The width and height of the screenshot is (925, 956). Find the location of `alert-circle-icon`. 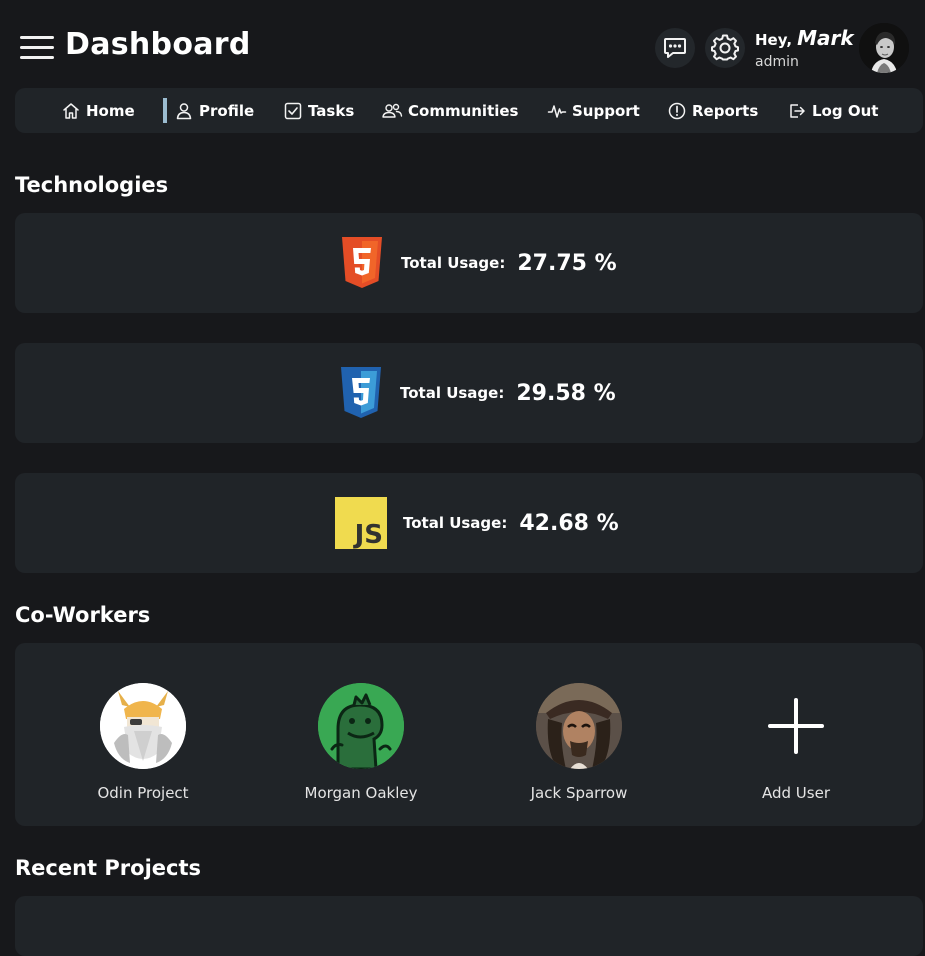

alert-circle-icon is located at coordinates (677, 110).